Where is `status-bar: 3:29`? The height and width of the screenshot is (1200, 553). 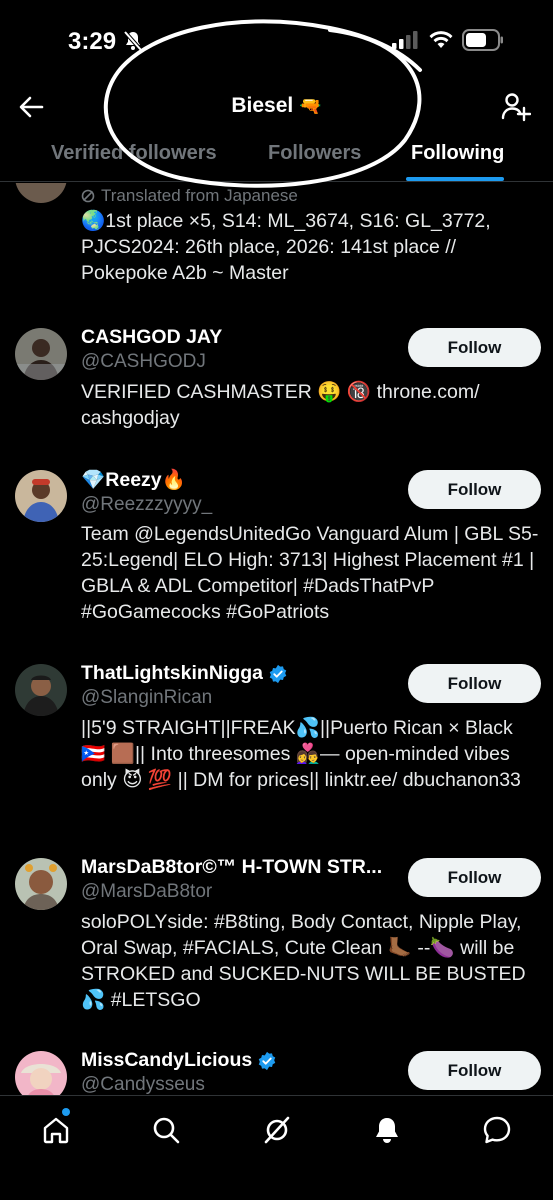 status-bar: 3:29 is located at coordinates (276, 40).